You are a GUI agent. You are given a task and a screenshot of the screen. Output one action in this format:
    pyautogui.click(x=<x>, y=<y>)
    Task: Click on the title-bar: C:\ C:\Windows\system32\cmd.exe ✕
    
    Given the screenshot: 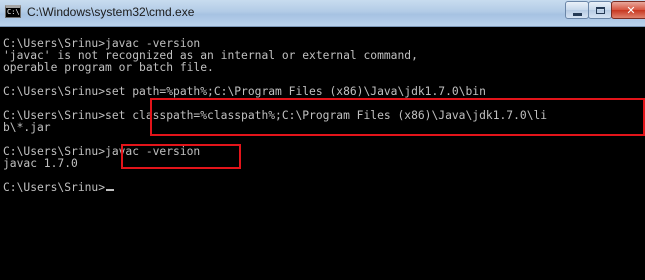 What is the action you would take?
    pyautogui.click(x=322, y=13)
    